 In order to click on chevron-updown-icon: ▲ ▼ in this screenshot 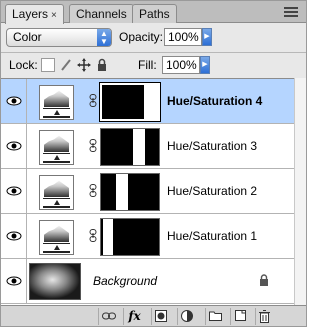, I will do `click(104, 37)`.